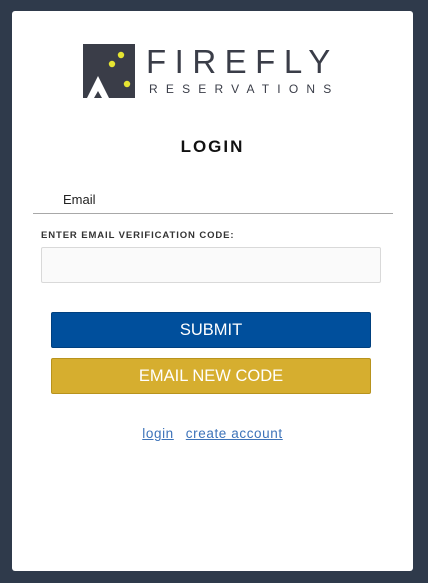 Image resolution: width=428 pixels, height=583 pixels. I want to click on page-title: LOGIN, so click(212, 146).